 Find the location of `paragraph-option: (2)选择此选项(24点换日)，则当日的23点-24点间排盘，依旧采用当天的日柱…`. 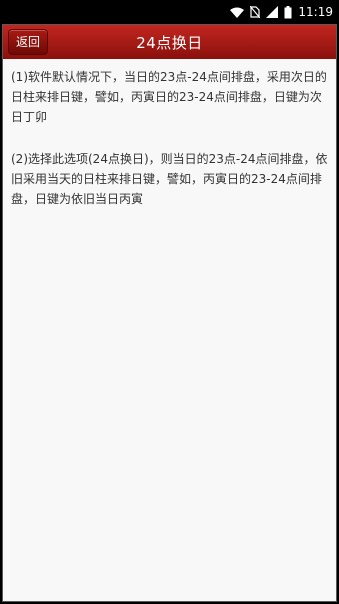

paragraph-option: (2)选择此选项(24点换日)，则当日的23点-24点间排盘，依旧采用当天的日柱… is located at coordinates (169, 179).